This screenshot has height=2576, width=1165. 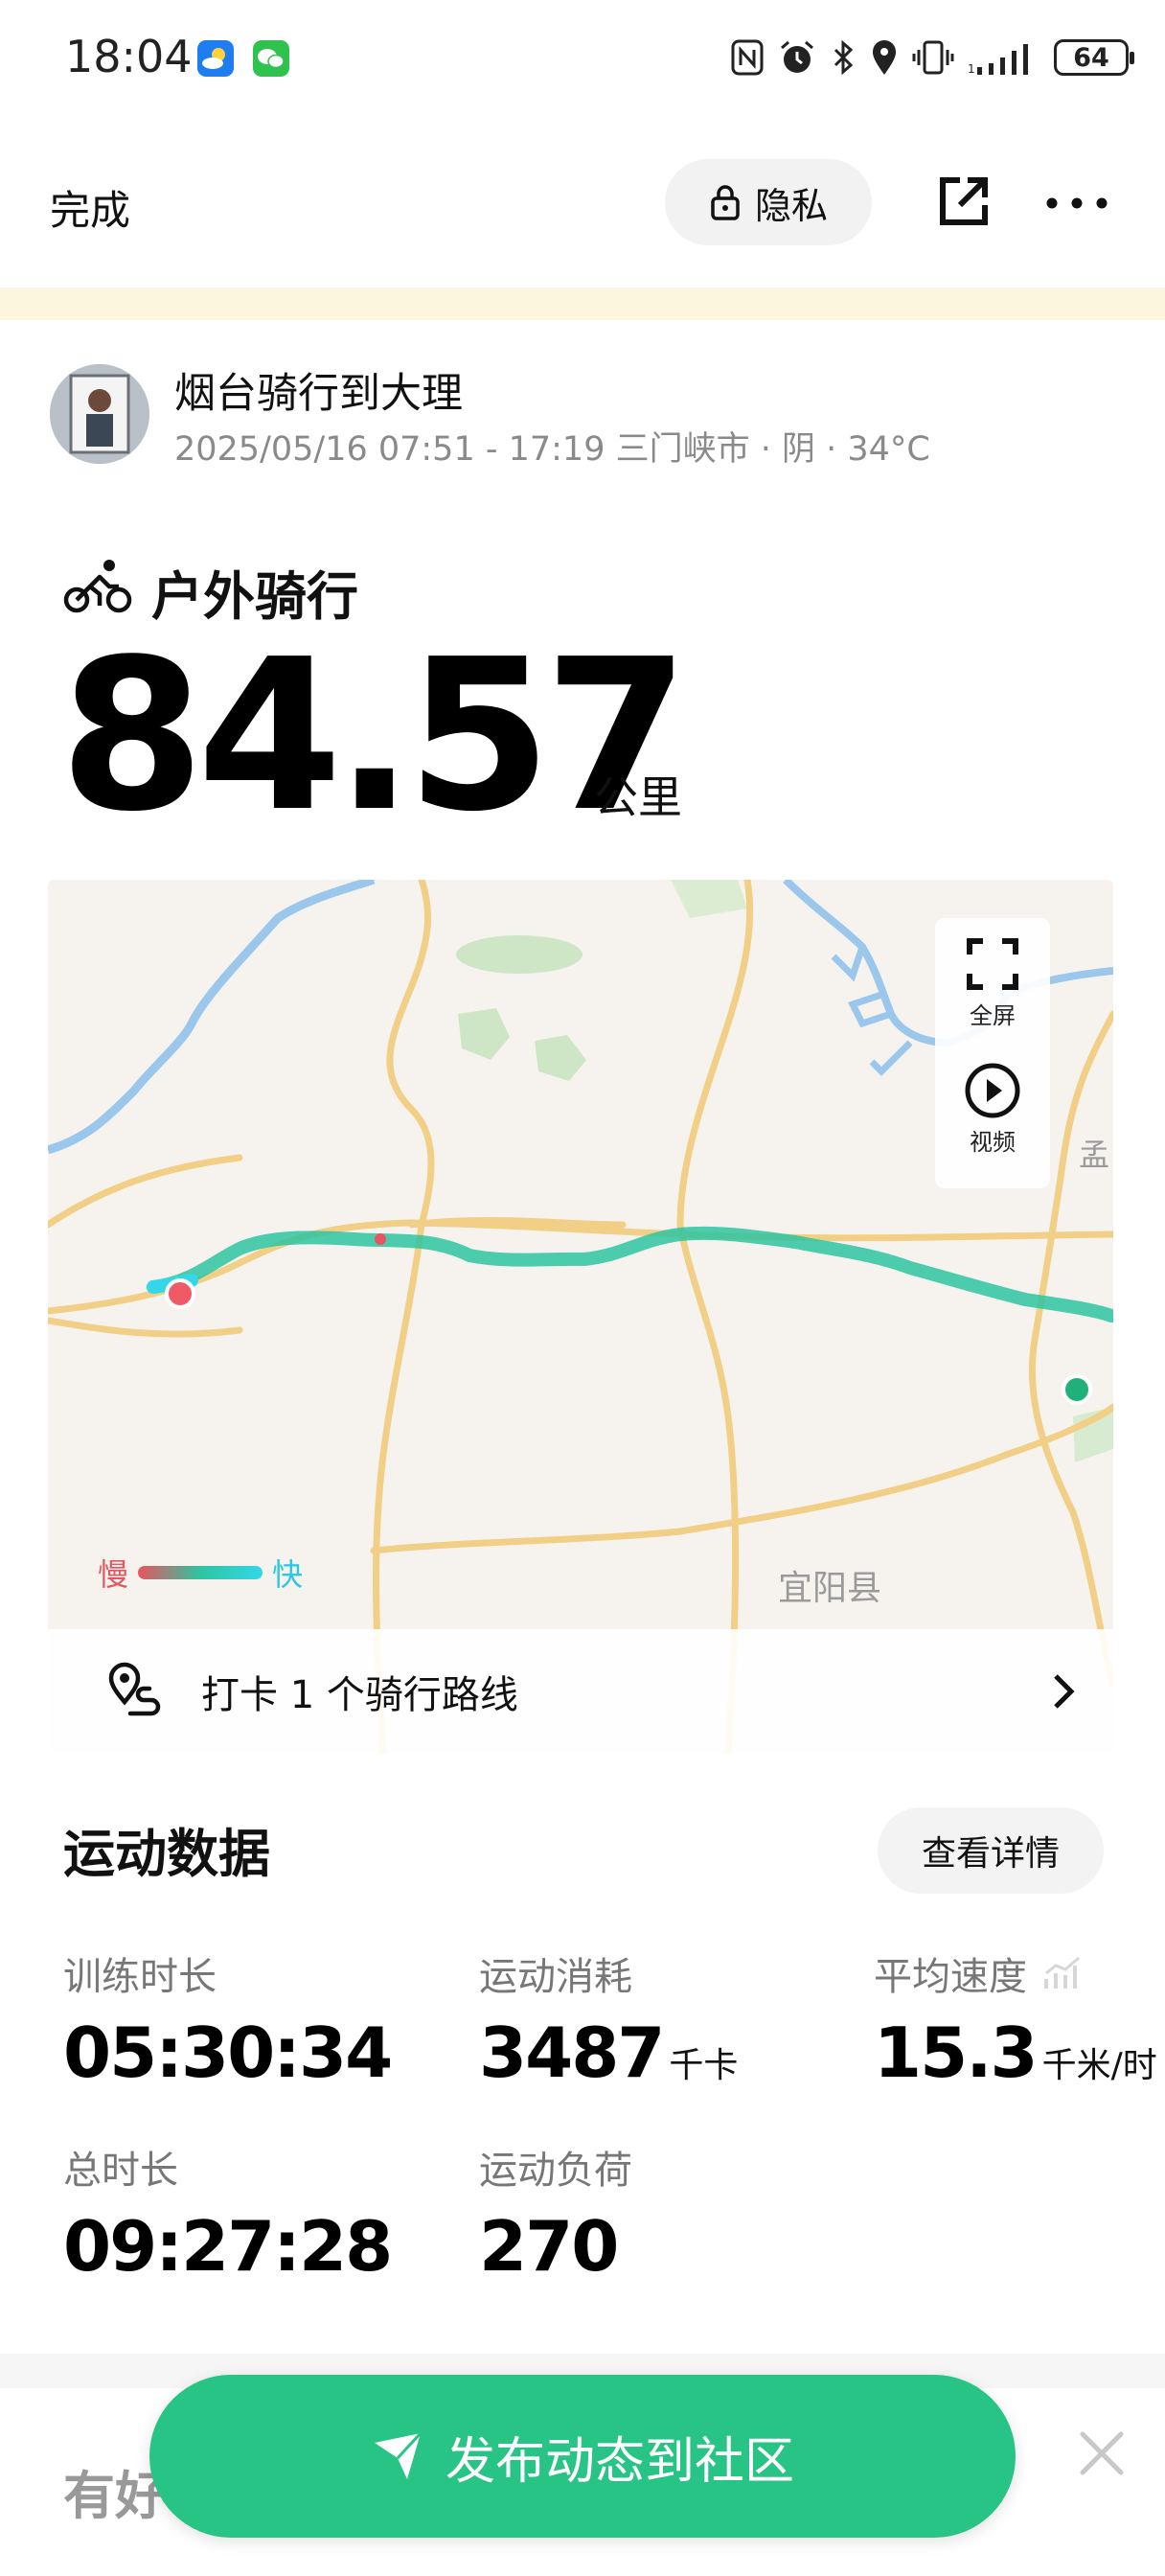 I want to click on done-button: 完成, so click(x=90, y=207).